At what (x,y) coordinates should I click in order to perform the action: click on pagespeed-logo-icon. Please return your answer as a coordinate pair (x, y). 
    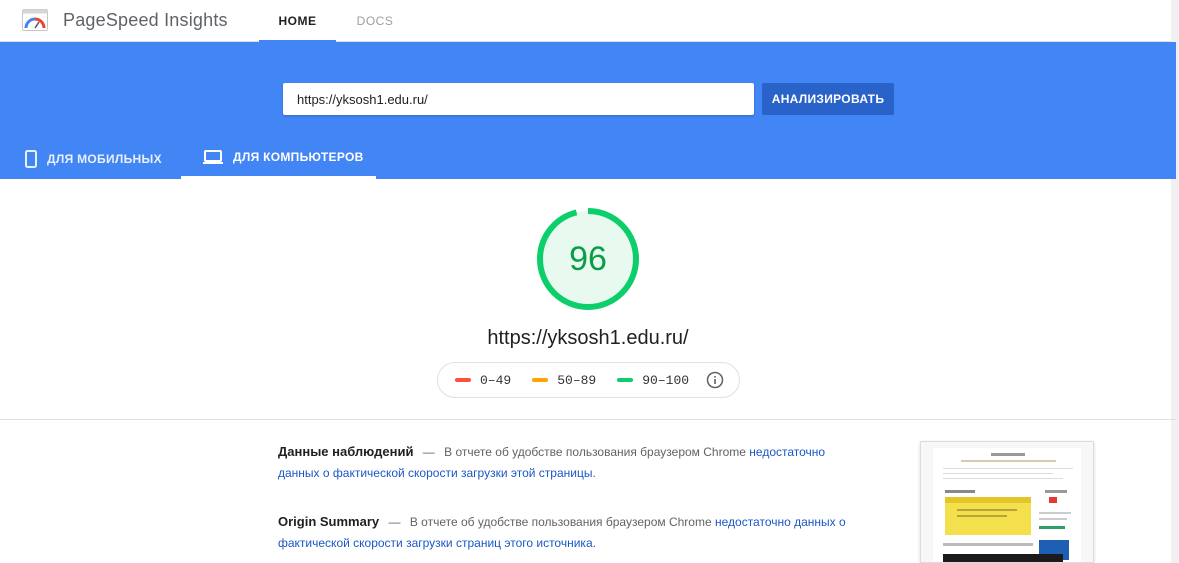
    Looking at the image, I should click on (35, 20).